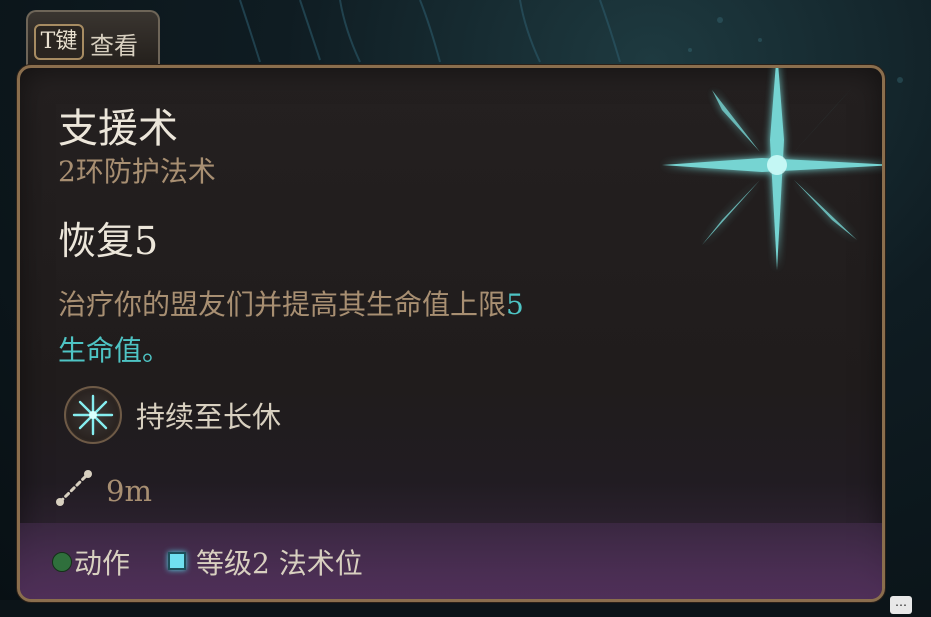  Describe the element at coordinates (282, 304) in the screenshot. I see `description-main: 治疗你的盟友们并提高其生命值上限` at that location.